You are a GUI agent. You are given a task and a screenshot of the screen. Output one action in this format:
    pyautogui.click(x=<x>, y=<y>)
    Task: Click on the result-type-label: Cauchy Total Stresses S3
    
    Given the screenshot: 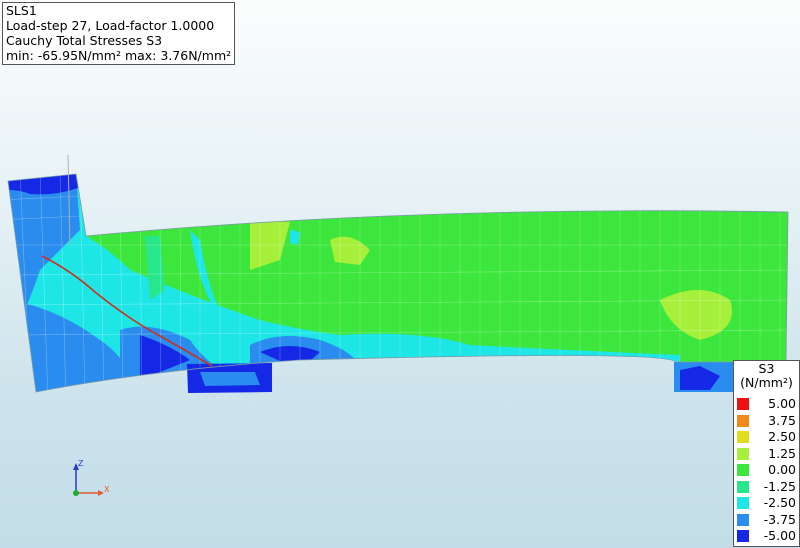 What is the action you would take?
    pyautogui.click(x=84, y=40)
    